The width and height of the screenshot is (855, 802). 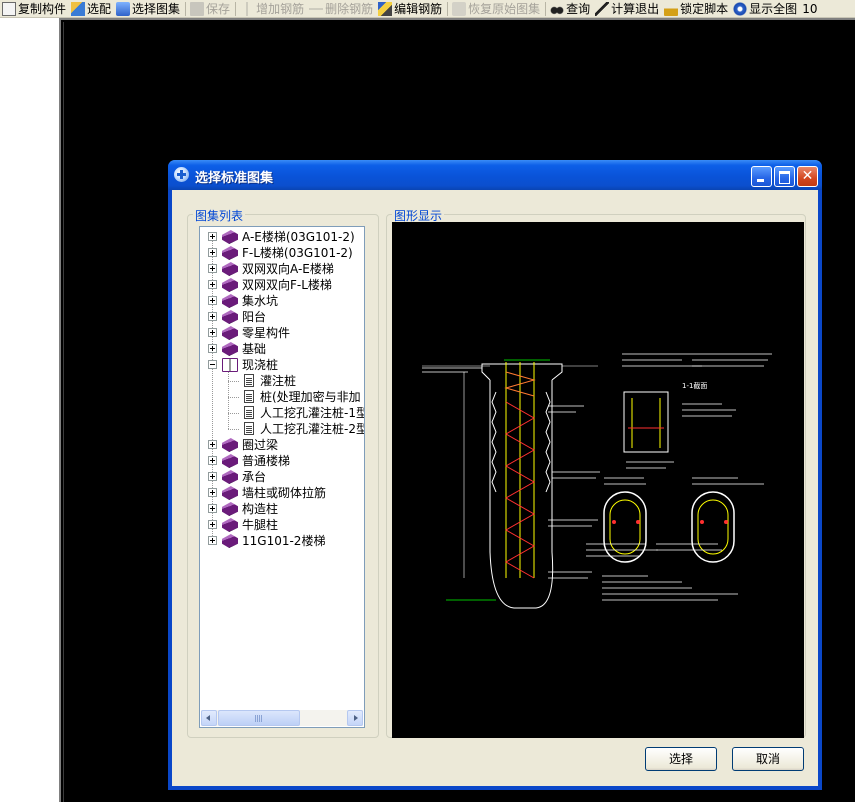 What do you see at coordinates (259, 718) in the screenshot?
I see `scroll-thumb` at bounding box center [259, 718].